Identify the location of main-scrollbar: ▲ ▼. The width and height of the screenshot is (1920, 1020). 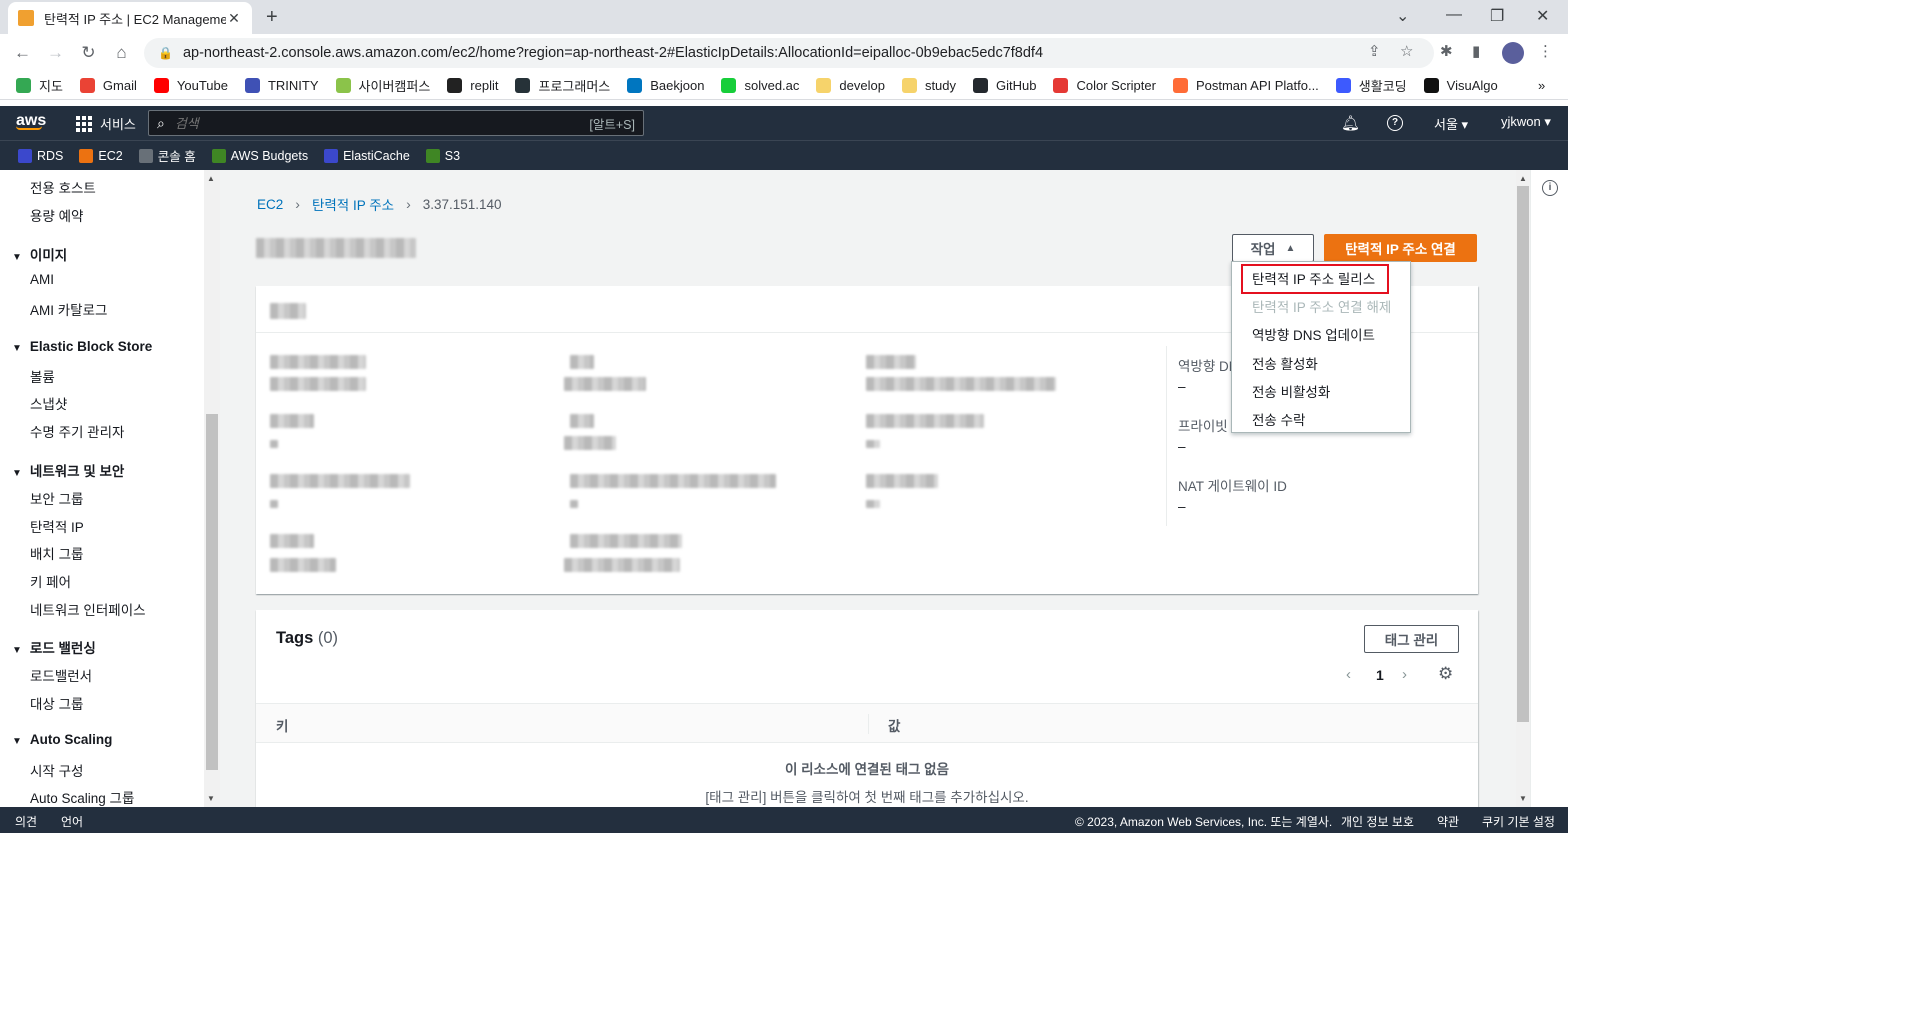
(1523, 488).